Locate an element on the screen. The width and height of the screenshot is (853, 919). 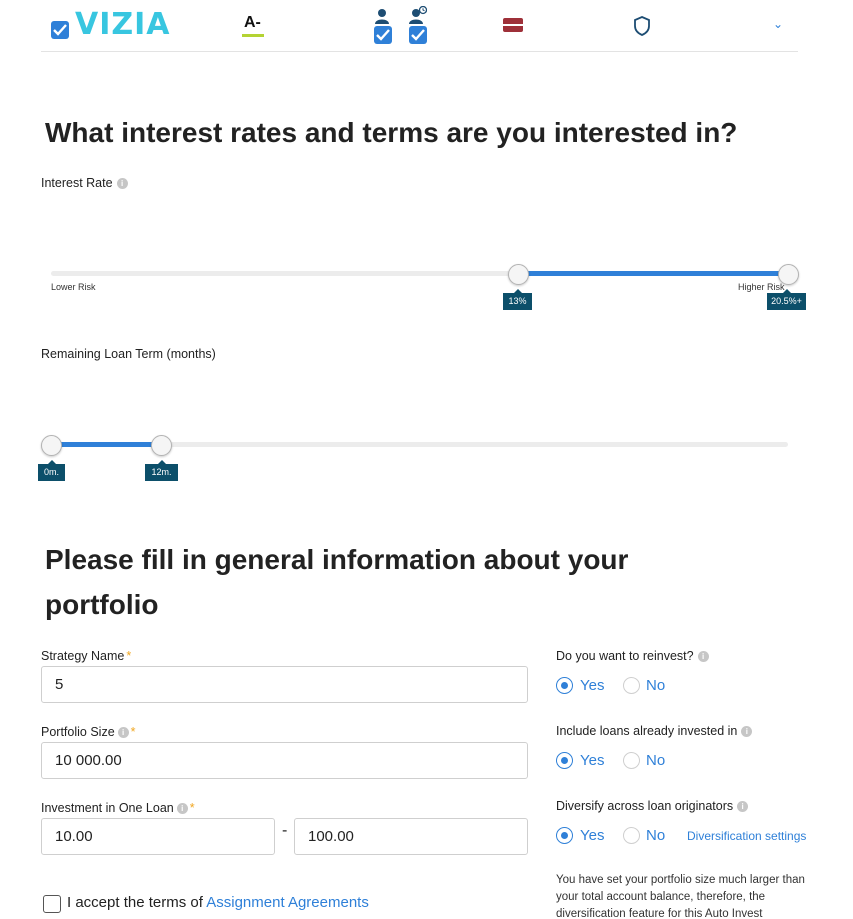
interest-rate-min-handle is located at coordinates (518, 274).